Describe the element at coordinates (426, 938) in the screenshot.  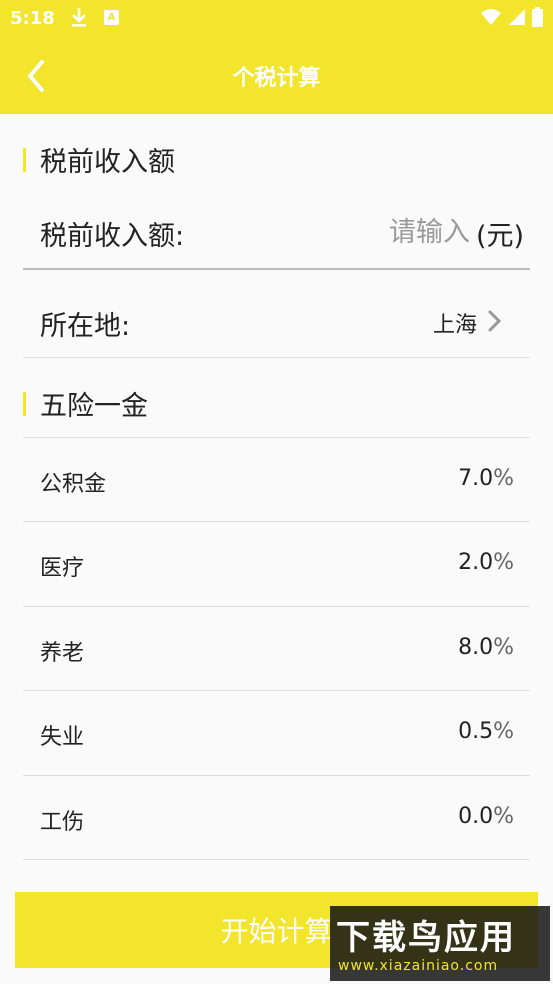
I see `watermark-title: 下载鸟应用` at that location.